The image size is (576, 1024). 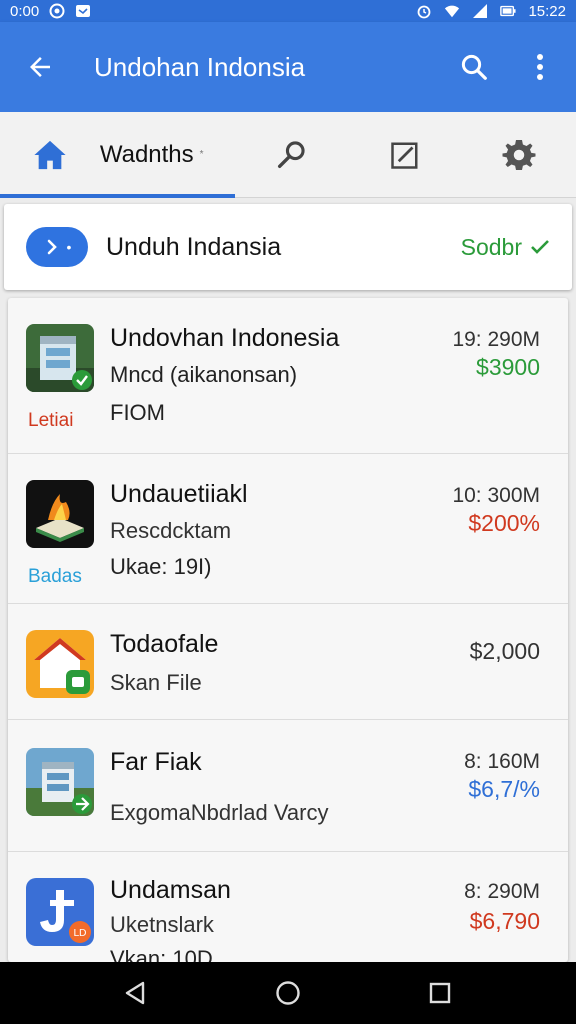 I want to click on search-icon, so click(x=474, y=67).